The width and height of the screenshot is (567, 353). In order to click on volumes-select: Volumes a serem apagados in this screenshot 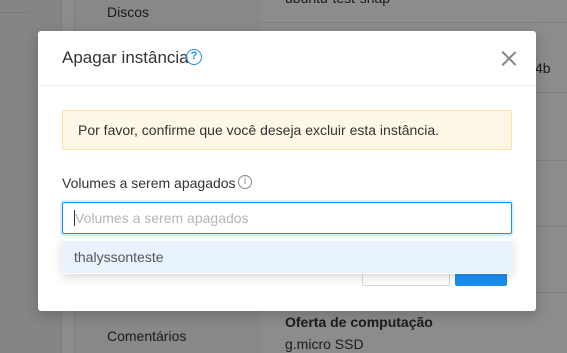, I will do `click(287, 218)`.